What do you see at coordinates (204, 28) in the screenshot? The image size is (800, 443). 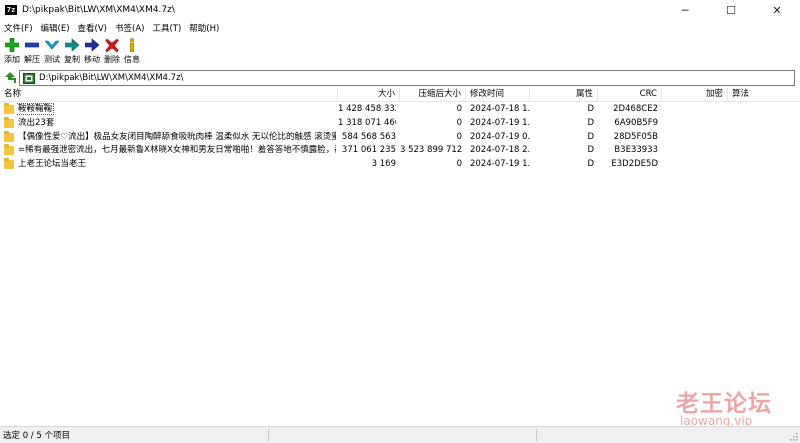 I see `menu-help: 帮助(H)` at bounding box center [204, 28].